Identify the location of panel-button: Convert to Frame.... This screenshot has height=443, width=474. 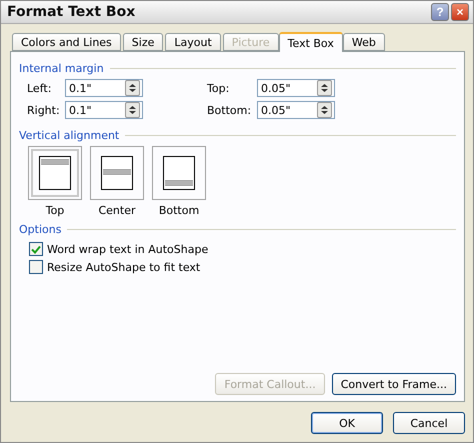
(394, 384).